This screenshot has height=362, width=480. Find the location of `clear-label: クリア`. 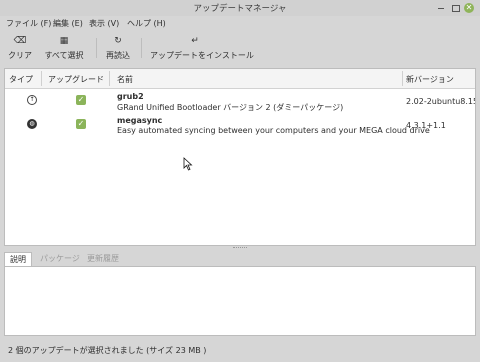

clear-label: クリア is located at coordinates (20, 55).